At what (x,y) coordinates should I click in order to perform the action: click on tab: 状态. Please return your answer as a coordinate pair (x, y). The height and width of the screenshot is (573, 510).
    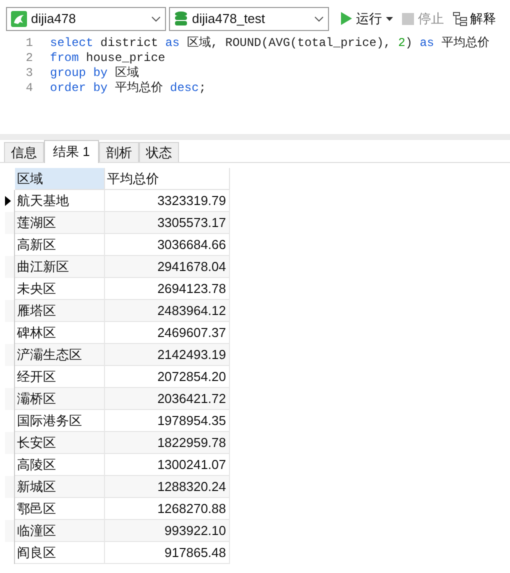
    Looking at the image, I should click on (158, 152).